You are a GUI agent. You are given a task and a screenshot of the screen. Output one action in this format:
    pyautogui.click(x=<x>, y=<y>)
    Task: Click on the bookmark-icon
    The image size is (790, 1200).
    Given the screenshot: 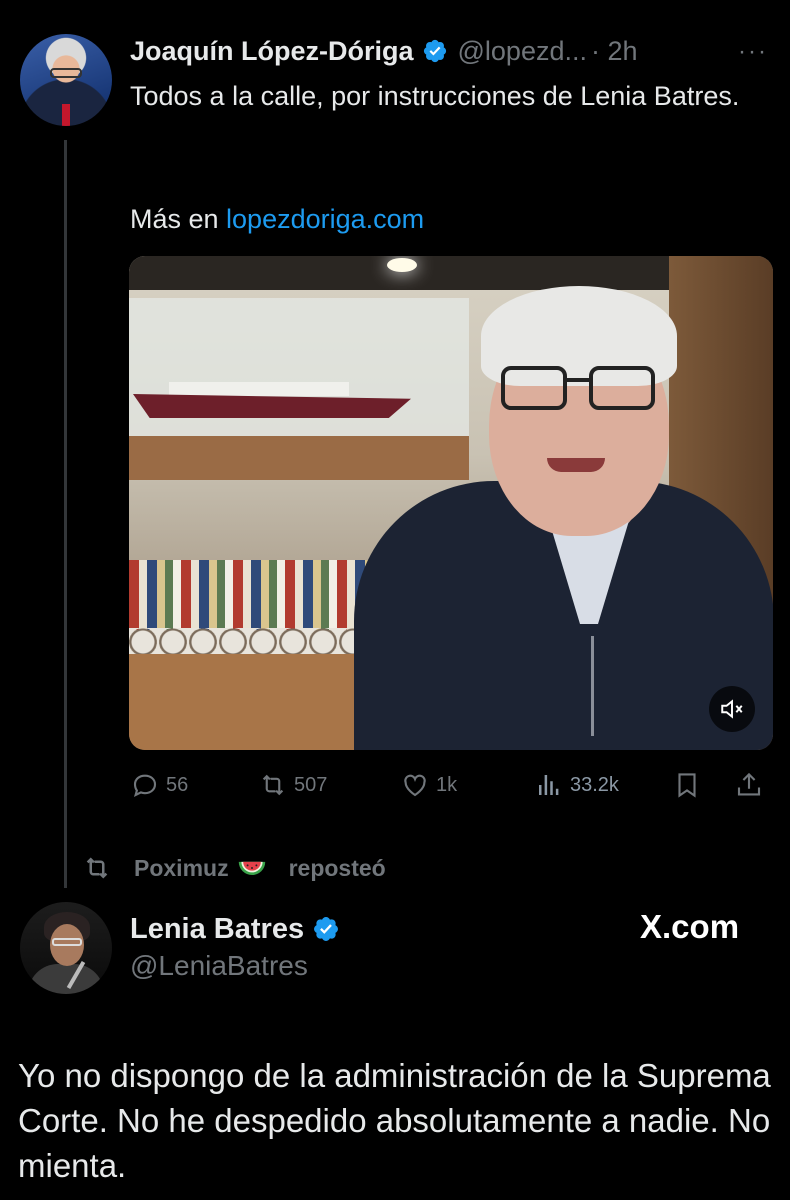 What is the action you would take?
    pyautogui.click(x=687, y=785)
    